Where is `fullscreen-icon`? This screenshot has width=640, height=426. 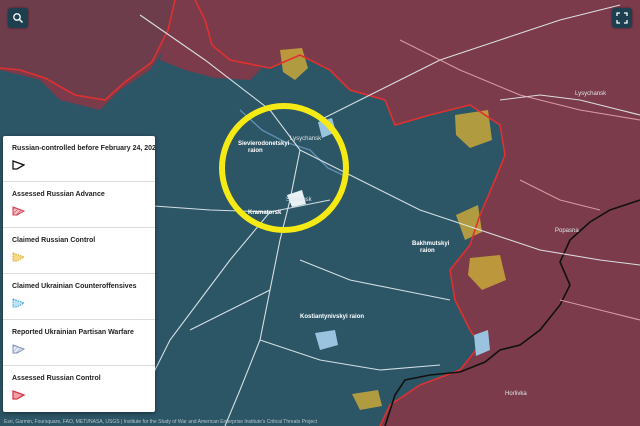 fullscreen-icon is located at coordinates (622, 18).